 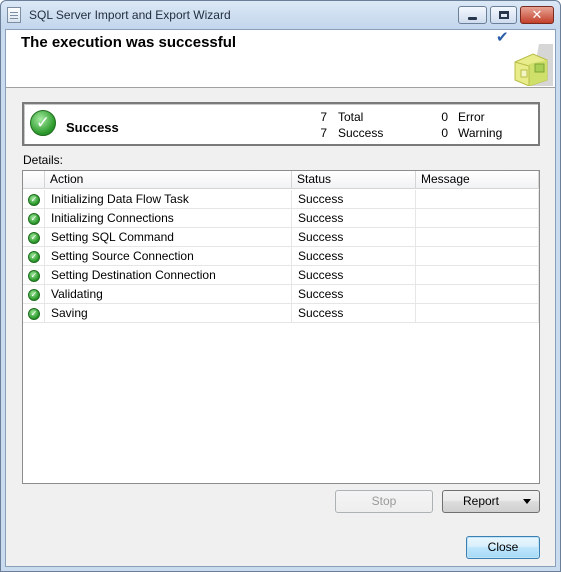 I want to click on report-button-label: Report, so click(x=481, y=501).